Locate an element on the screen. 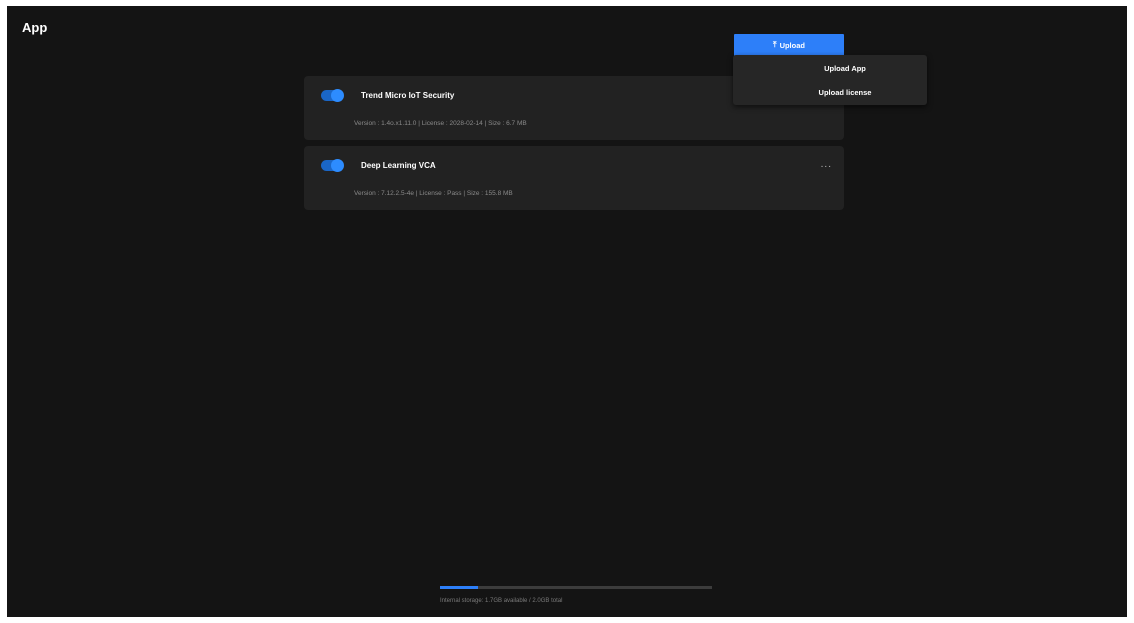 The height and width of the screenshot is (623, 1134). app-name: Trend Micro IoT Security is located at coordinates (408, 95).